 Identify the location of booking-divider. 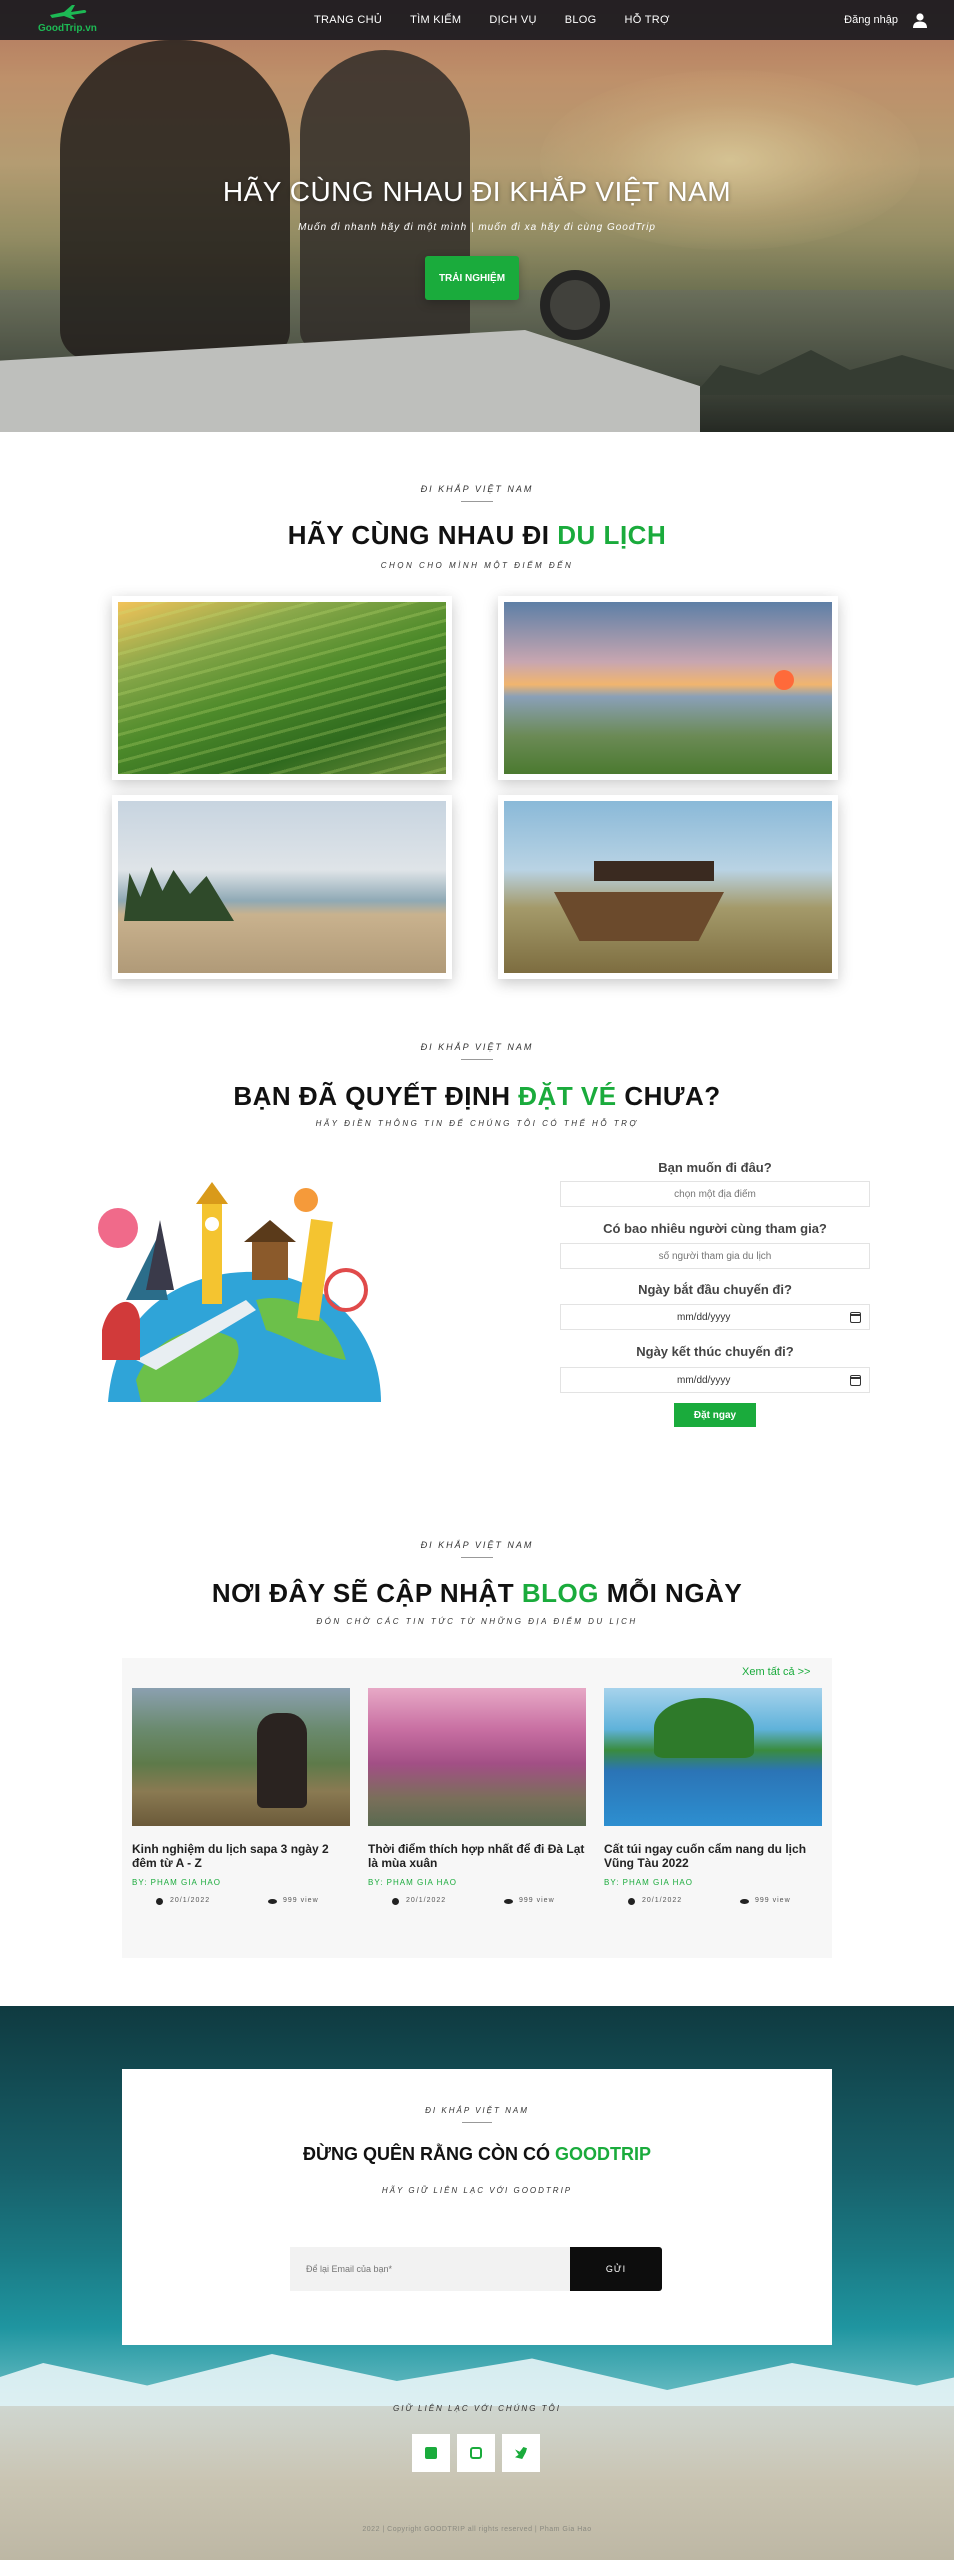
(477, 1059).